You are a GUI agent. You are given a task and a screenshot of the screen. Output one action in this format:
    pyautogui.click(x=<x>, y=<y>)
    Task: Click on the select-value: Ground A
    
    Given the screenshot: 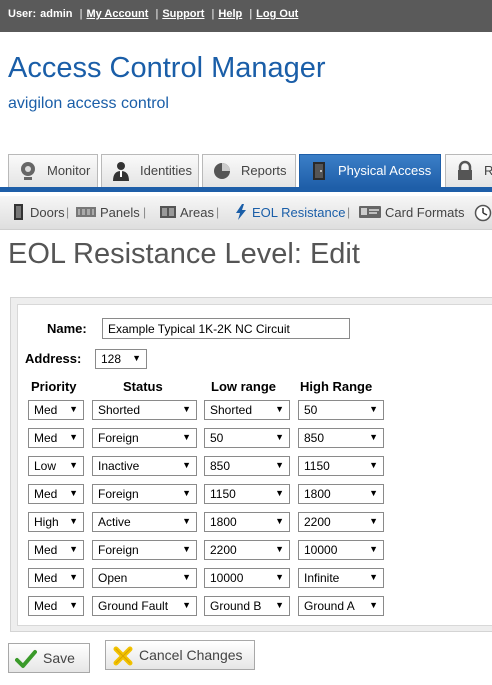 What is the action you would take?
    pyautogui.click(x=329, y=606)
    